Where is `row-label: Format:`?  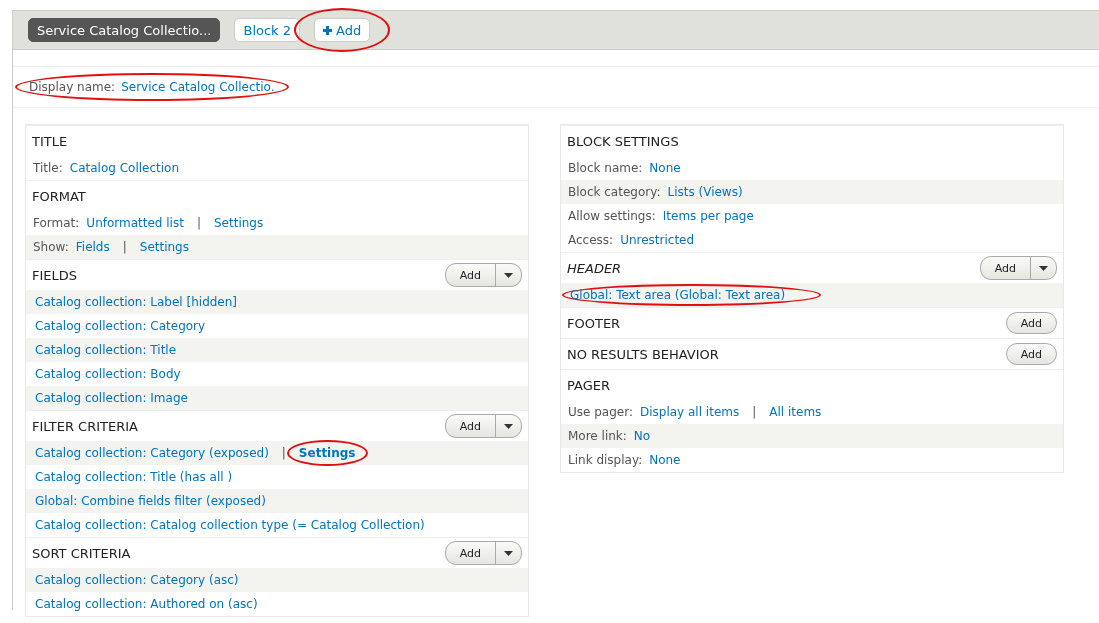
row-label: Format: is located at coordinates (56, 223).